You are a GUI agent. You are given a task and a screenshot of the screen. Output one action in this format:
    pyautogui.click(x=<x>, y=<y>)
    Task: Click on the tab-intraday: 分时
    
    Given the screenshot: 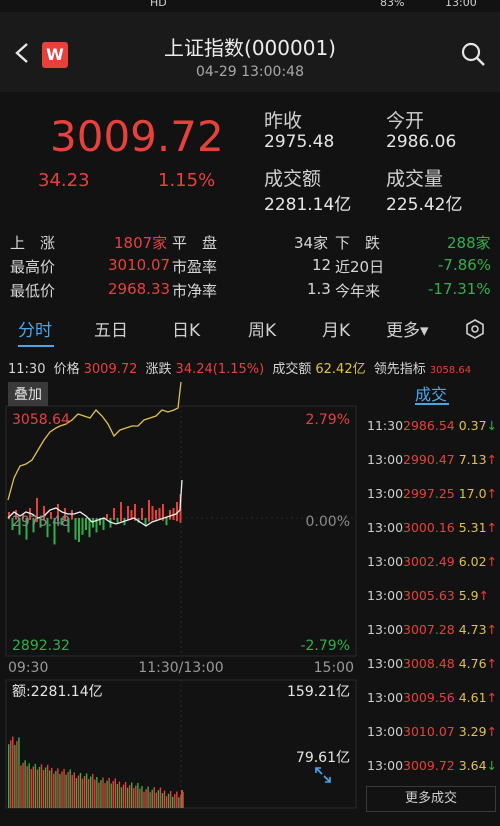 What is the action you would take?
    pyautogui.click(x=35, y=328)
    